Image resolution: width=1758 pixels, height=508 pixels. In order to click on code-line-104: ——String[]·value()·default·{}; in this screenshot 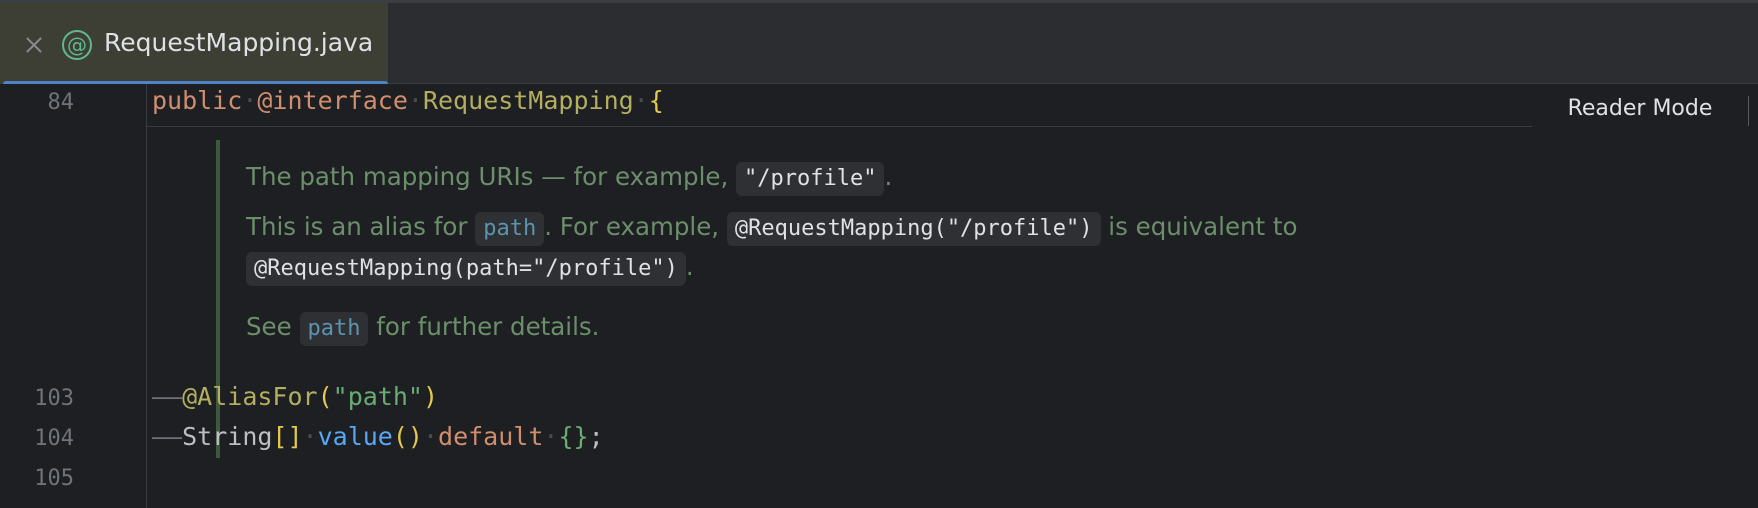, I will do `click(378, 436)`.